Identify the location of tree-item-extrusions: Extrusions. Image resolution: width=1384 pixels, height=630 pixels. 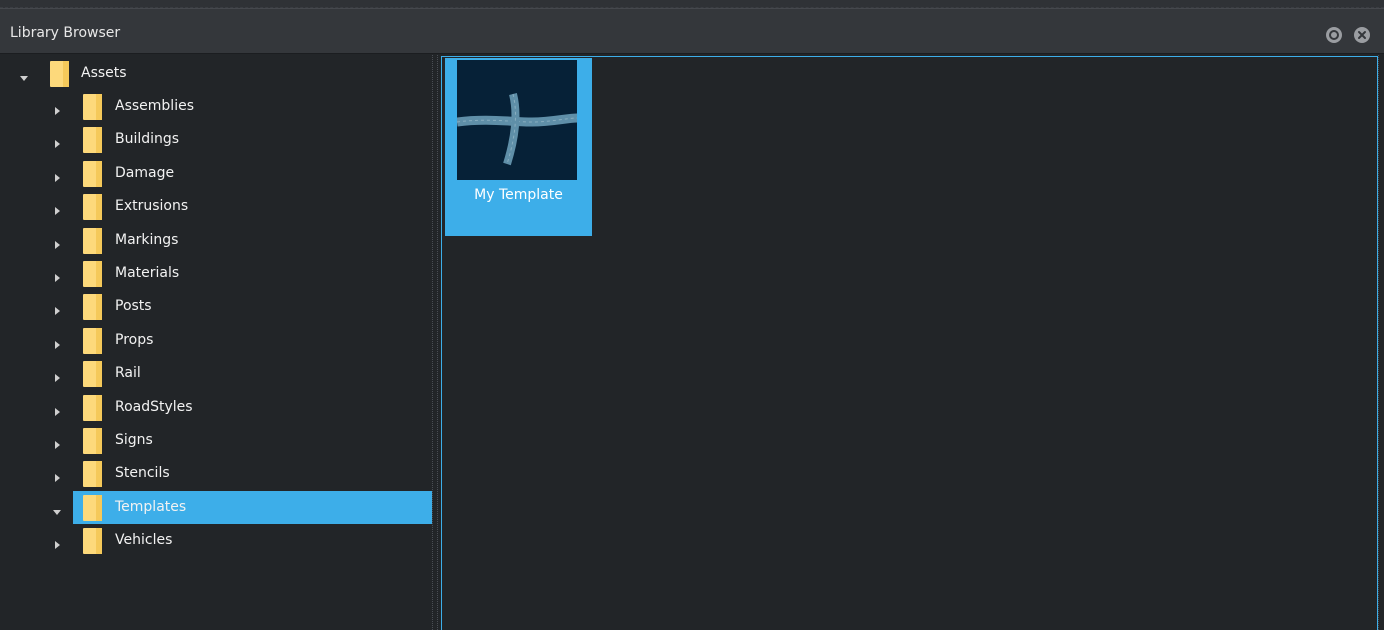
(219, 206).